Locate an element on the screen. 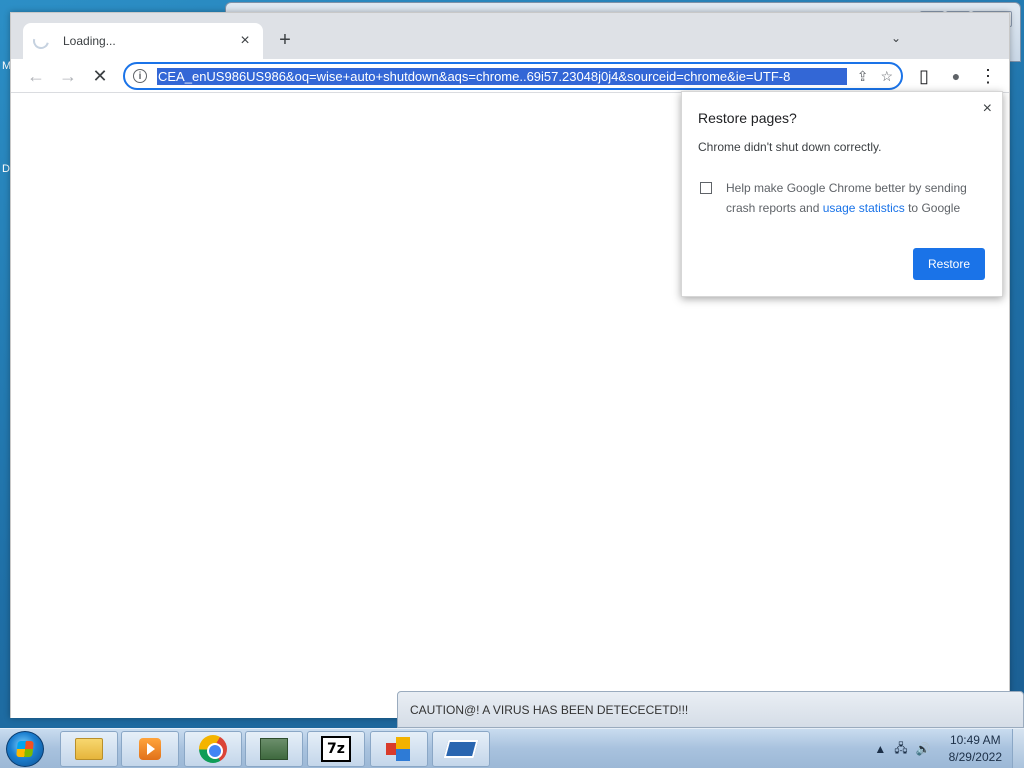  drive-icon is located at coordinates (461, 749).